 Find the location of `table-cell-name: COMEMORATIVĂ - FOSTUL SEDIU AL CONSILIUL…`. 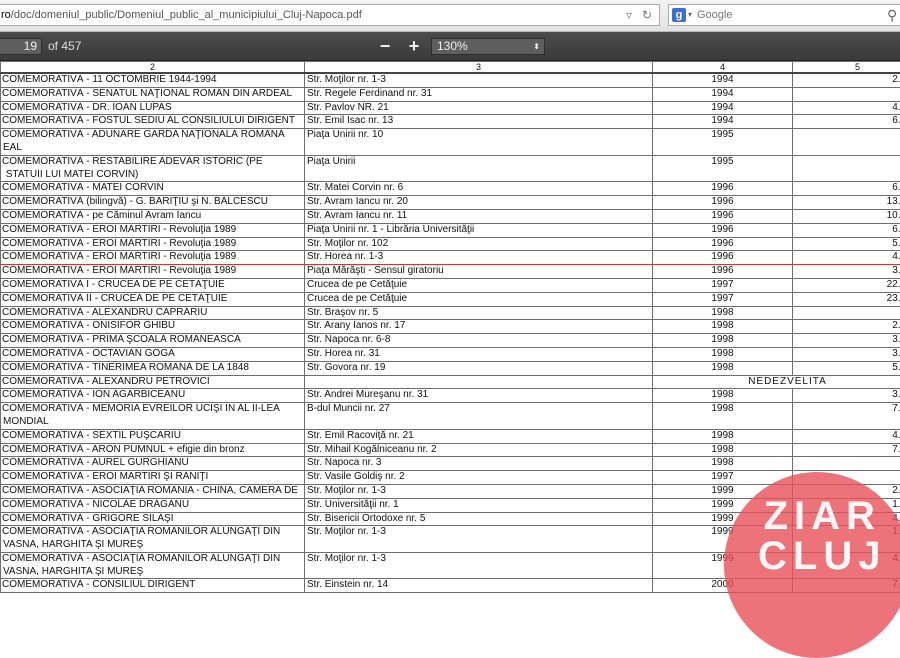

table-cell-name: COMEMORATIVĂ - FOSTUL SEDIU AL CONSILIUL… is located at coordinates (153, 122).